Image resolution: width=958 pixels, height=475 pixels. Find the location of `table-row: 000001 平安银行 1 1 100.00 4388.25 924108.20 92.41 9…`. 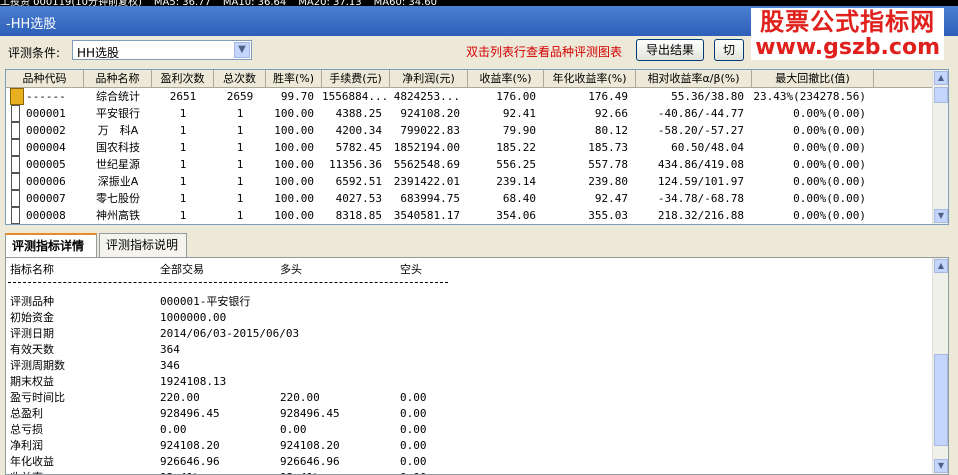

table-row: 000001 平安银行 1 1 100.00 4388.25 924108.20 92.41 9… is located at coordinates (471, 113).